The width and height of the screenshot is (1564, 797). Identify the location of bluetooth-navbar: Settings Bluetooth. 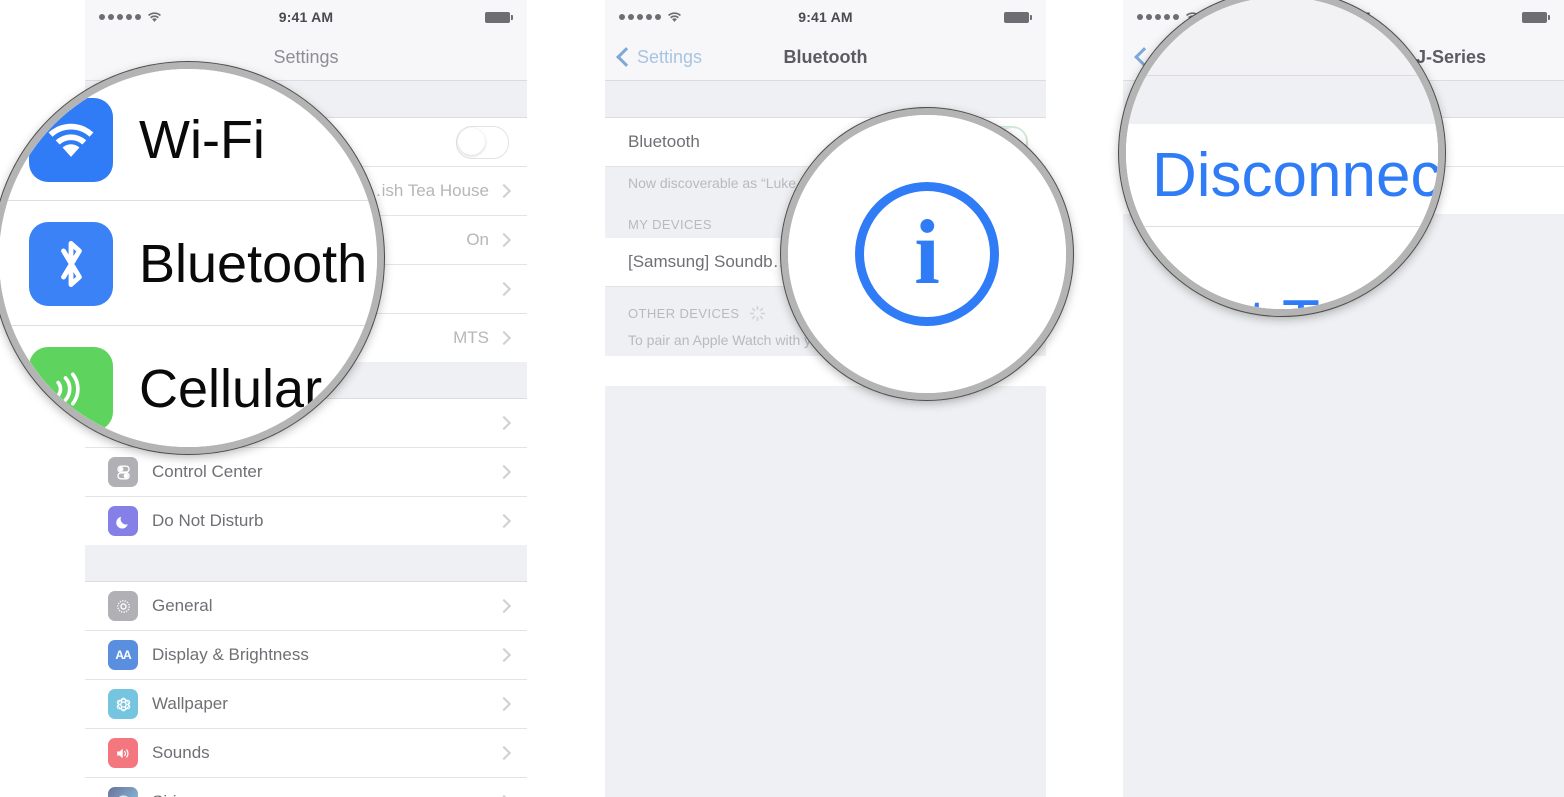
(825, 57).